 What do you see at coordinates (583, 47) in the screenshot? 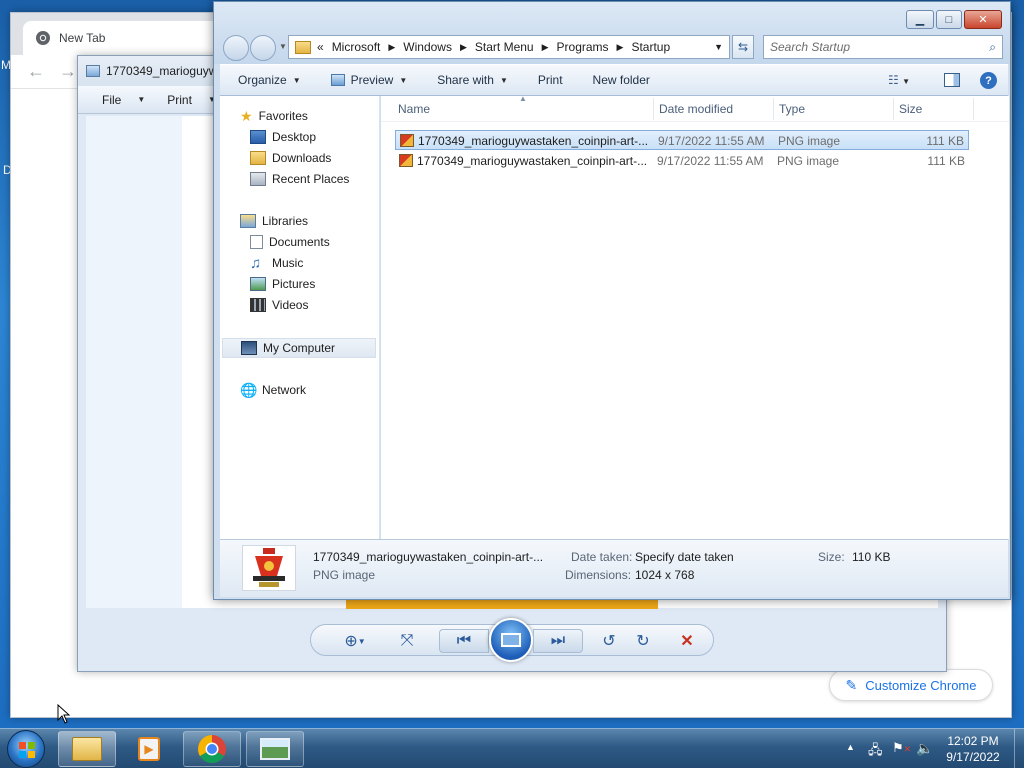
I see `breadcrumb-programs: Programs` at bounding box center [583, 47].